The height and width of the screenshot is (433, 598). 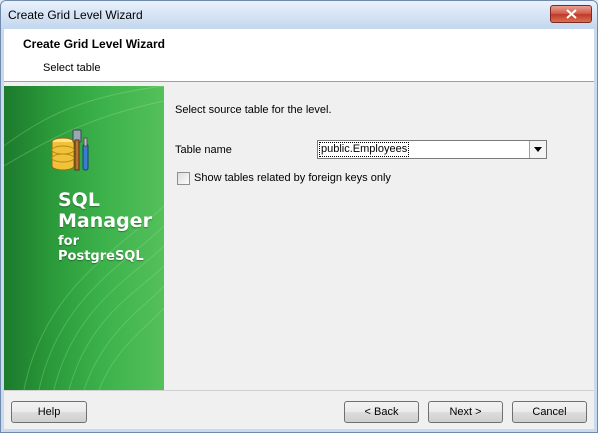 What do you see at coordinates (183, 178) in the screenshot?
I see `foreign-keys-checkbox` at bounding box center [183, 178].